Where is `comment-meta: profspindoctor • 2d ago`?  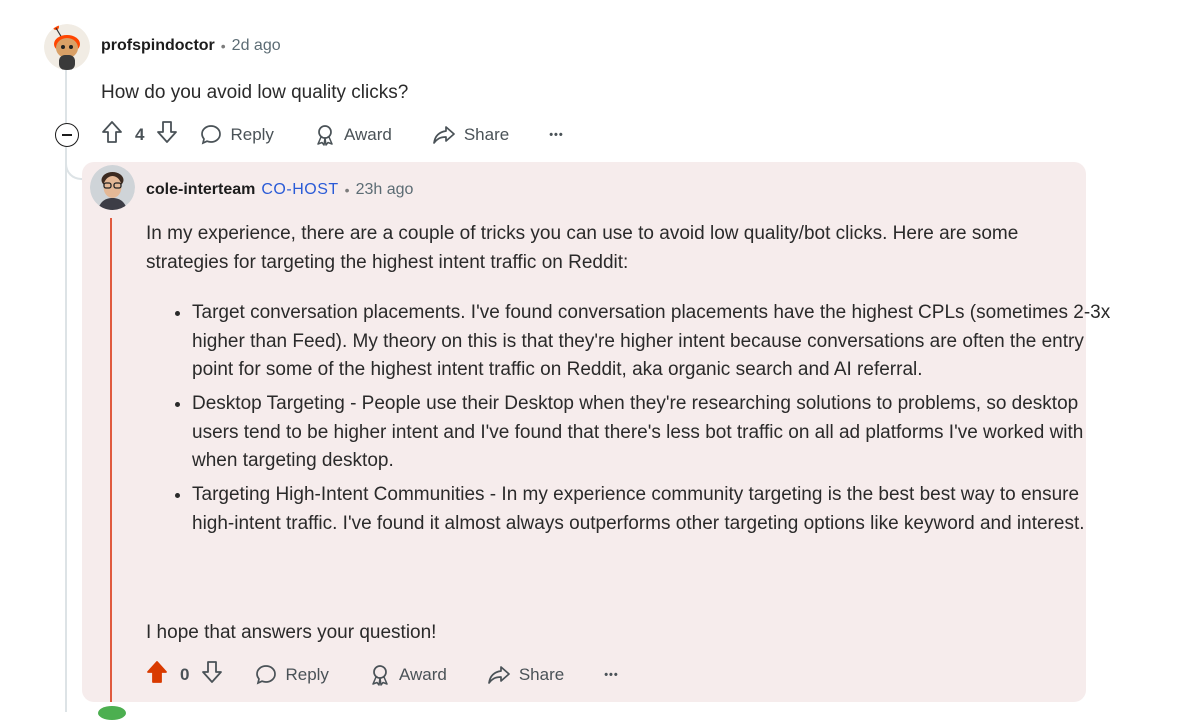 comment-meta: profspindoctor • 2d ago is located at coordinates (191, 46).